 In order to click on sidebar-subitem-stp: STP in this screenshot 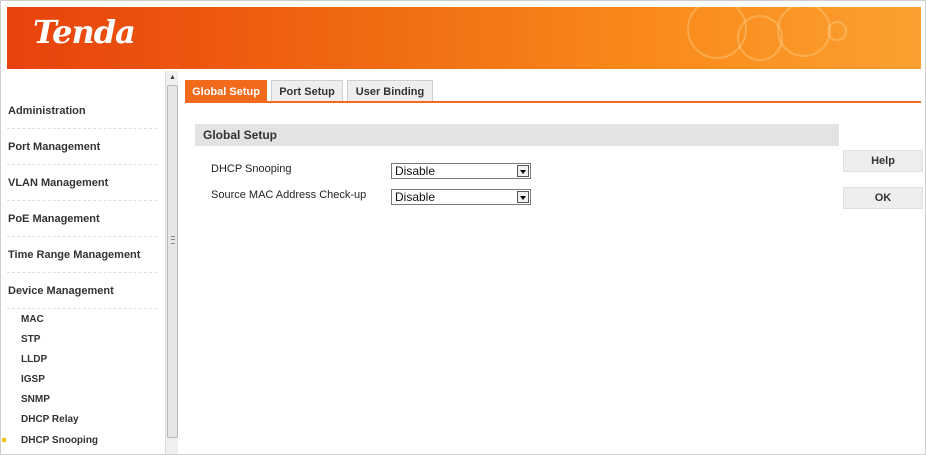, I will do `click(30, 339)`.